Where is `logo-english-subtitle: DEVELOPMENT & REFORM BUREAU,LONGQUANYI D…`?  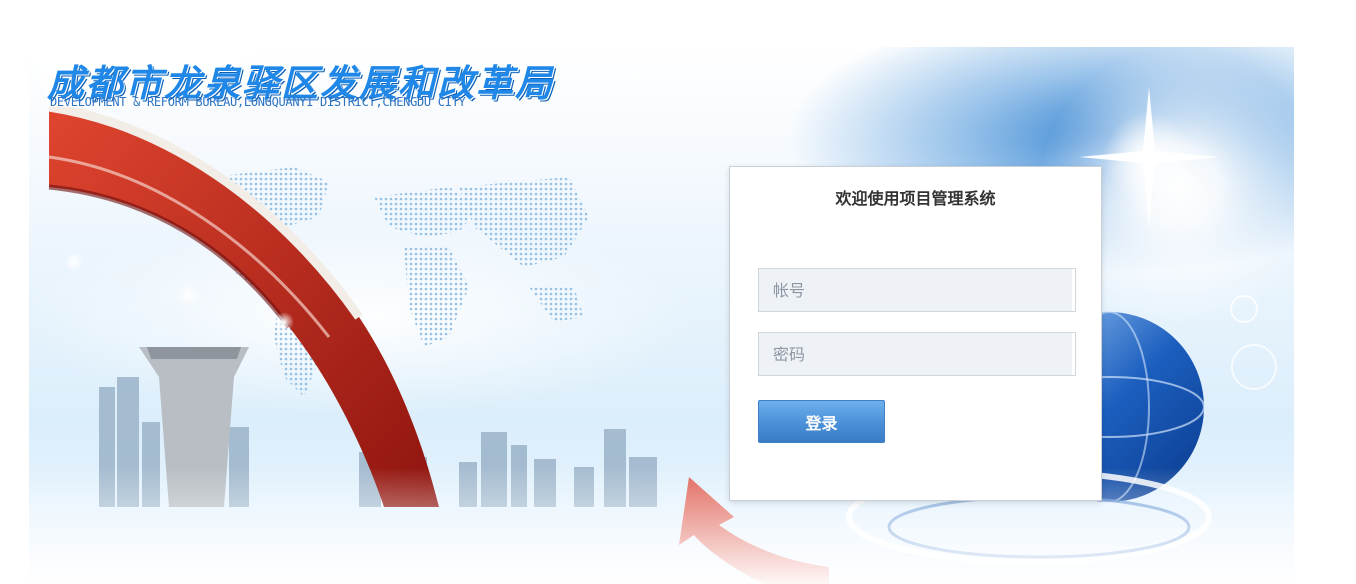
logo-english-subtitle: DEVELOPMENT & REFORM BUREAU,LONGQUANYI D… is located at coordinates (258, 102).